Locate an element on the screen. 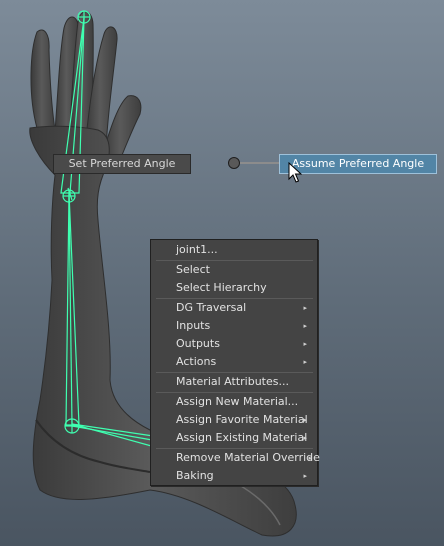 The height and width of the screenshot is (546, 444). marking-menu-direction-line is located at coordinates (260, 163).